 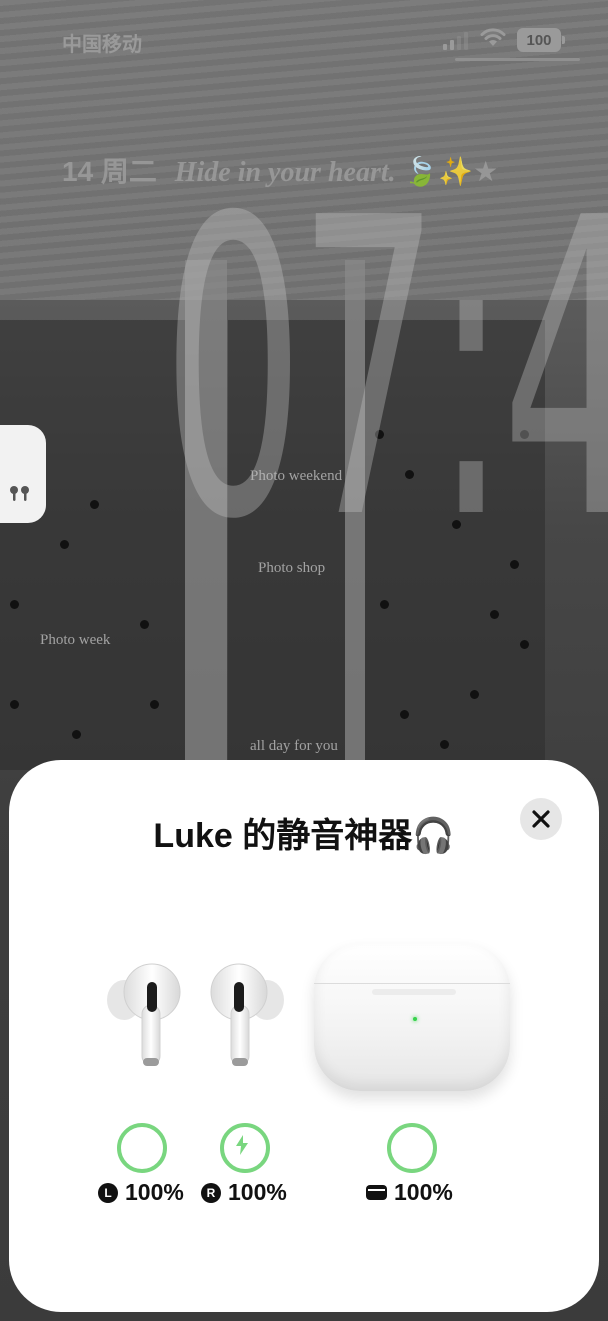 I want to click on left-battery-label: L 100%, so click(x=141, y=1192).